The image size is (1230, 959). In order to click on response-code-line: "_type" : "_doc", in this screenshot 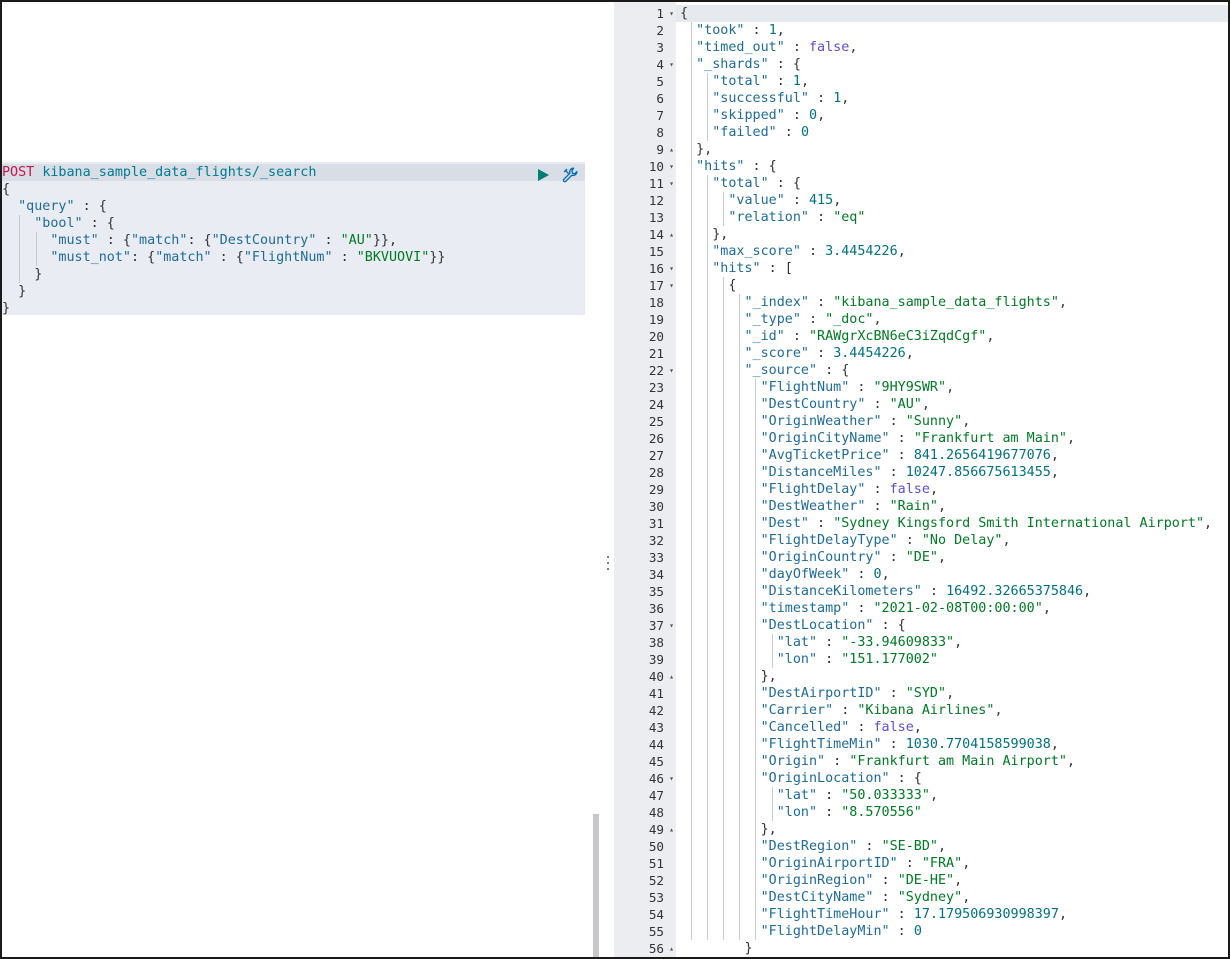, I will do `click(813, 319)`.